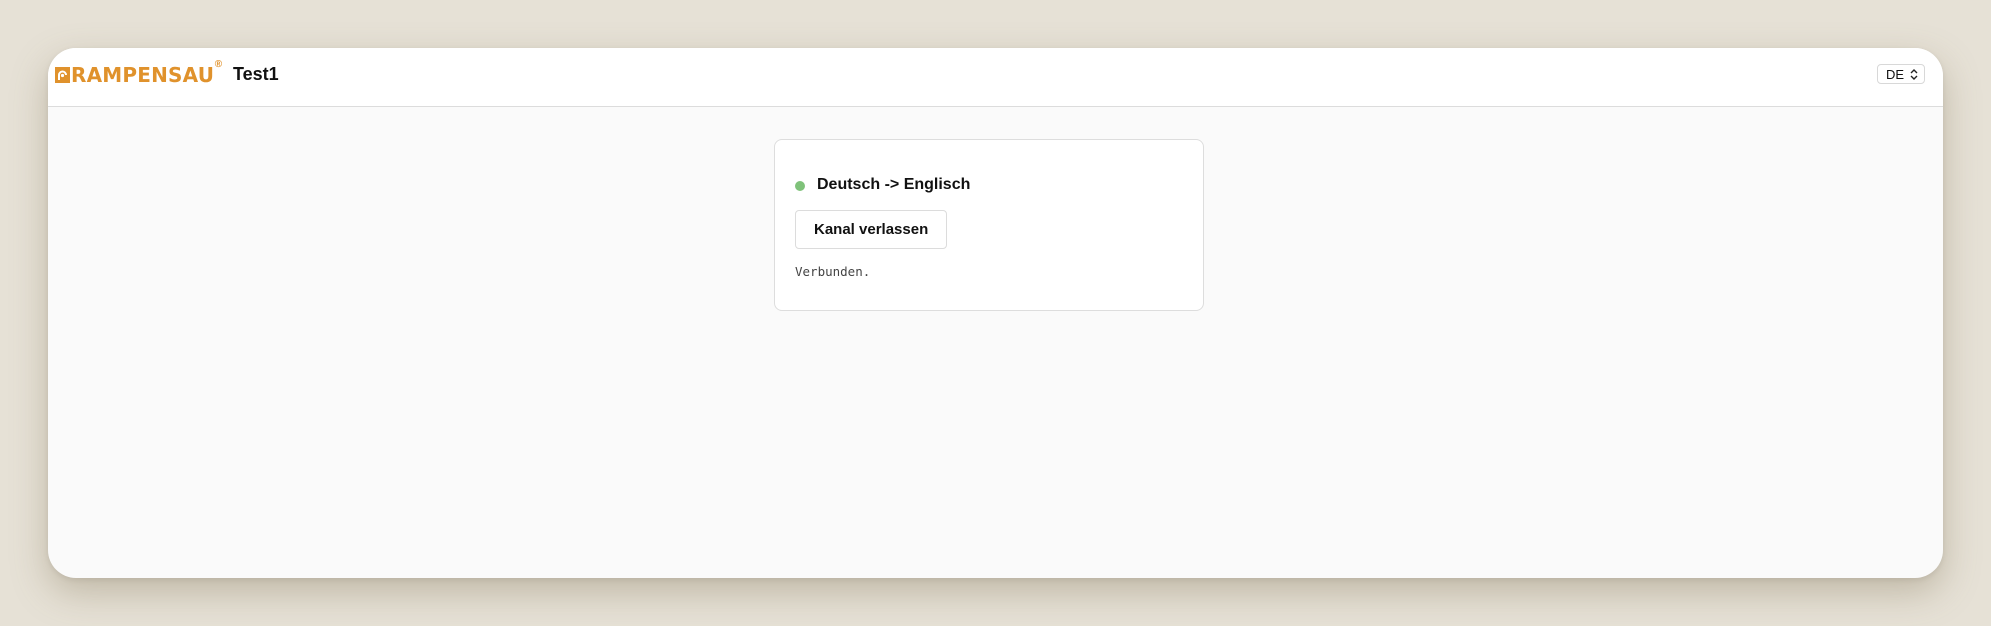 The image size is (1991, 626). Describe the element at coordinates (1914, 74) in the screenshot. I see `chevron-up-down-icon` at that location.